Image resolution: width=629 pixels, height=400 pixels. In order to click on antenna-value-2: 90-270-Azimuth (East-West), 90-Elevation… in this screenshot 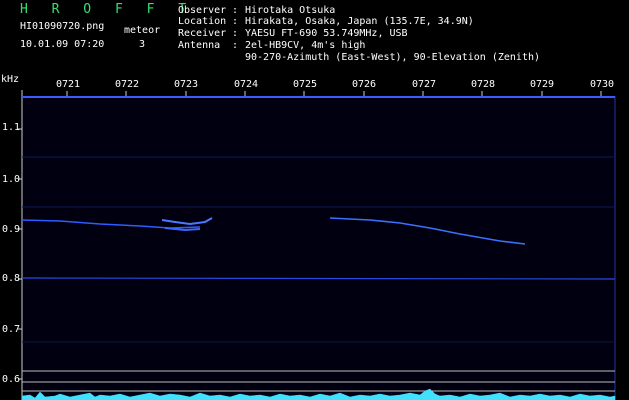, I will do `click(393, 57)`.